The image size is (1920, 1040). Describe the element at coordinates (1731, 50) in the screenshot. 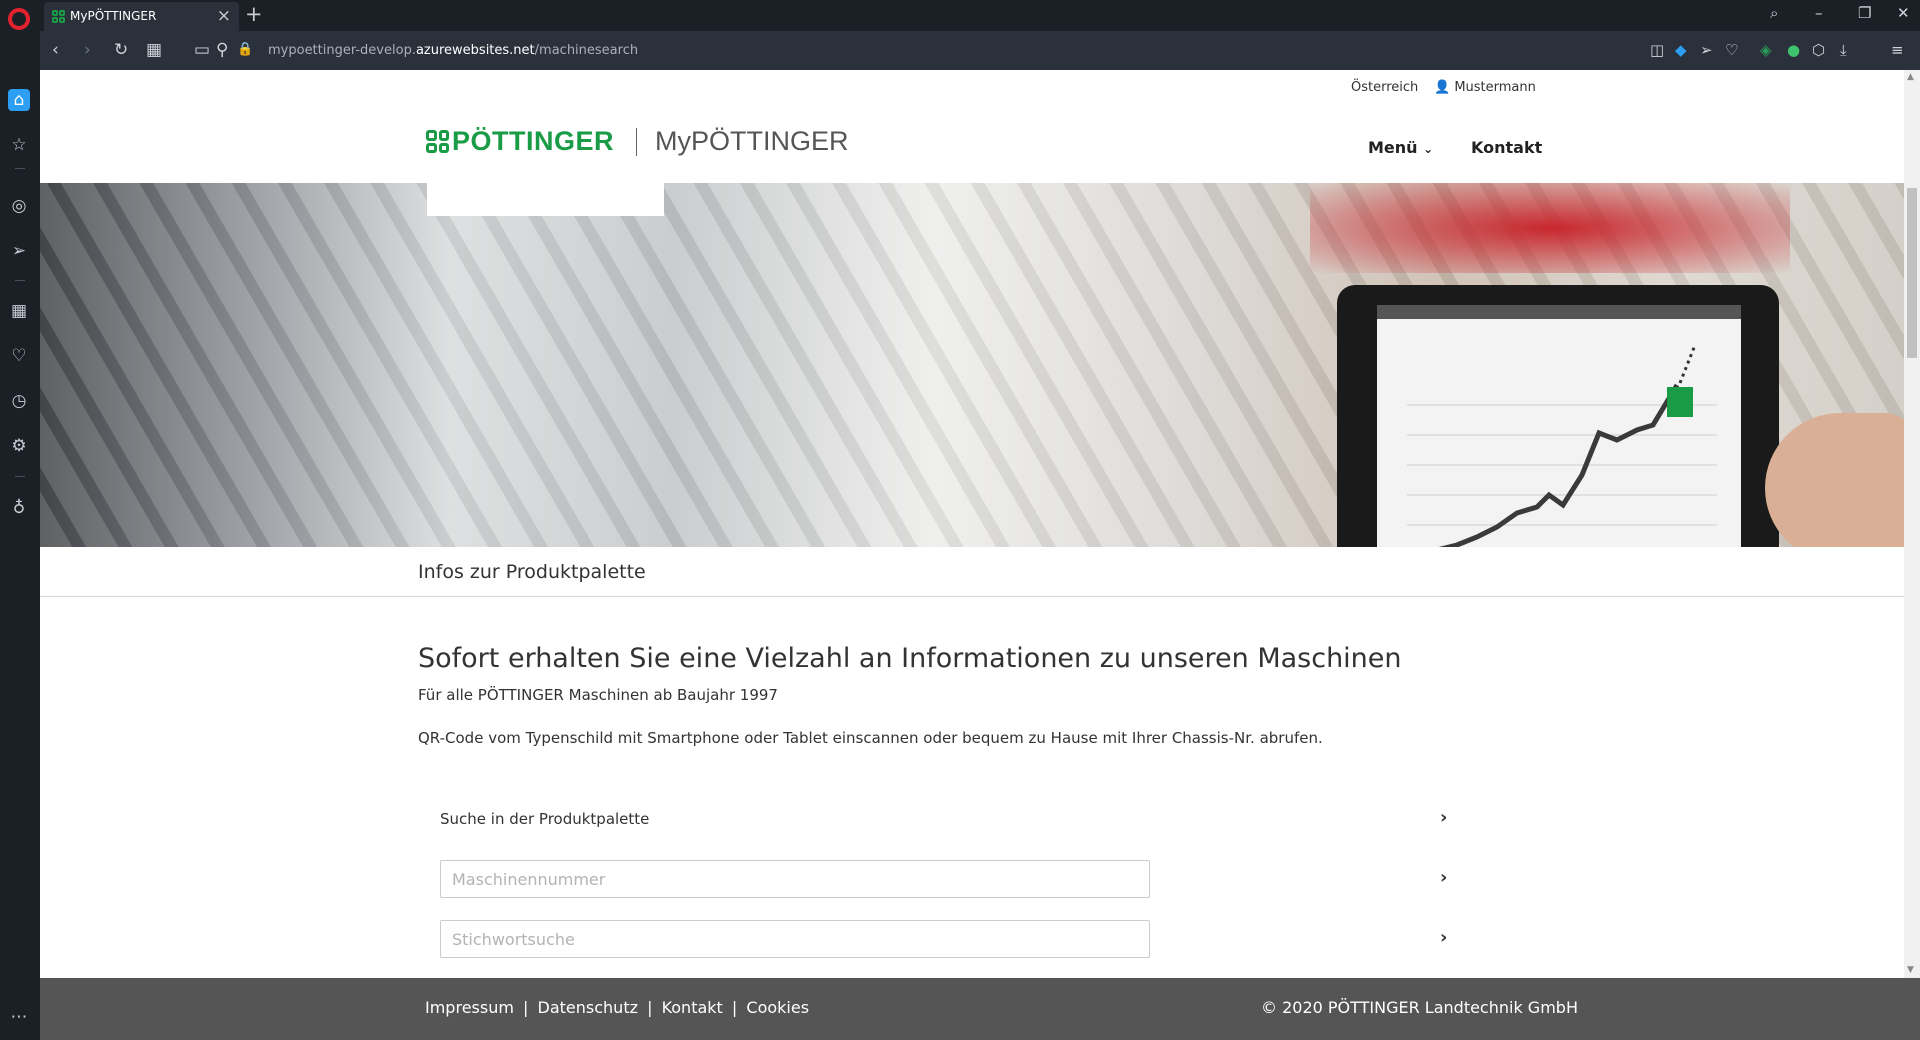

I see `my-flow-heart-icon: ♡` at that location.